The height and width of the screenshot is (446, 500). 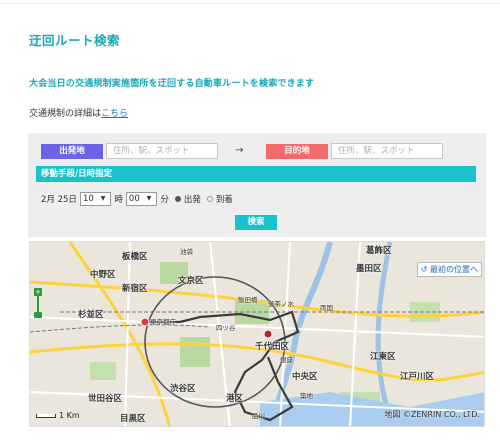 I want to click on map-label: 世田谷区, so click(x=105, y=399).